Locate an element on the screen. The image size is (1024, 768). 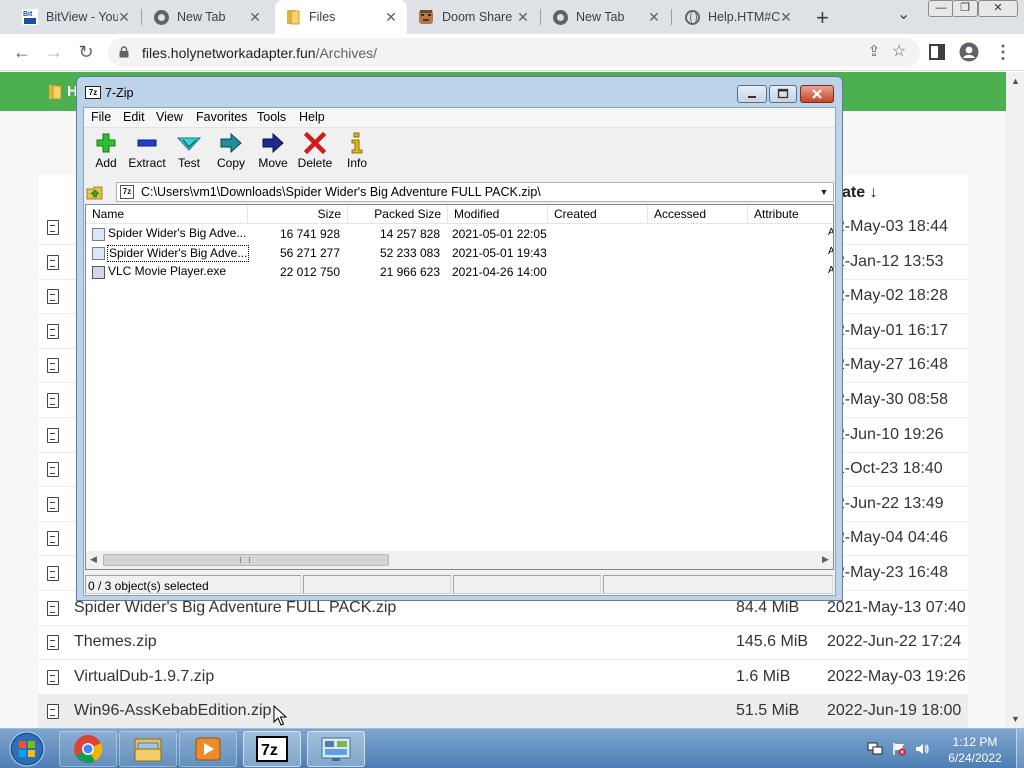
column-header-packed-size: Packed Size is located at coordinates (398, 214).